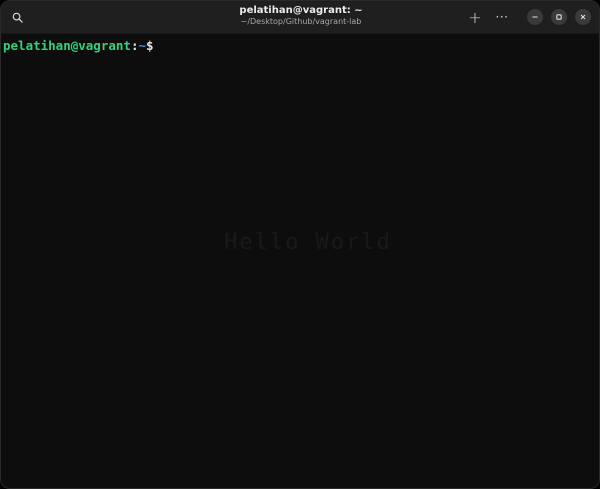 The height and width of the screenshot is (489, 600). I want to click on search-button, so click(17, 17).